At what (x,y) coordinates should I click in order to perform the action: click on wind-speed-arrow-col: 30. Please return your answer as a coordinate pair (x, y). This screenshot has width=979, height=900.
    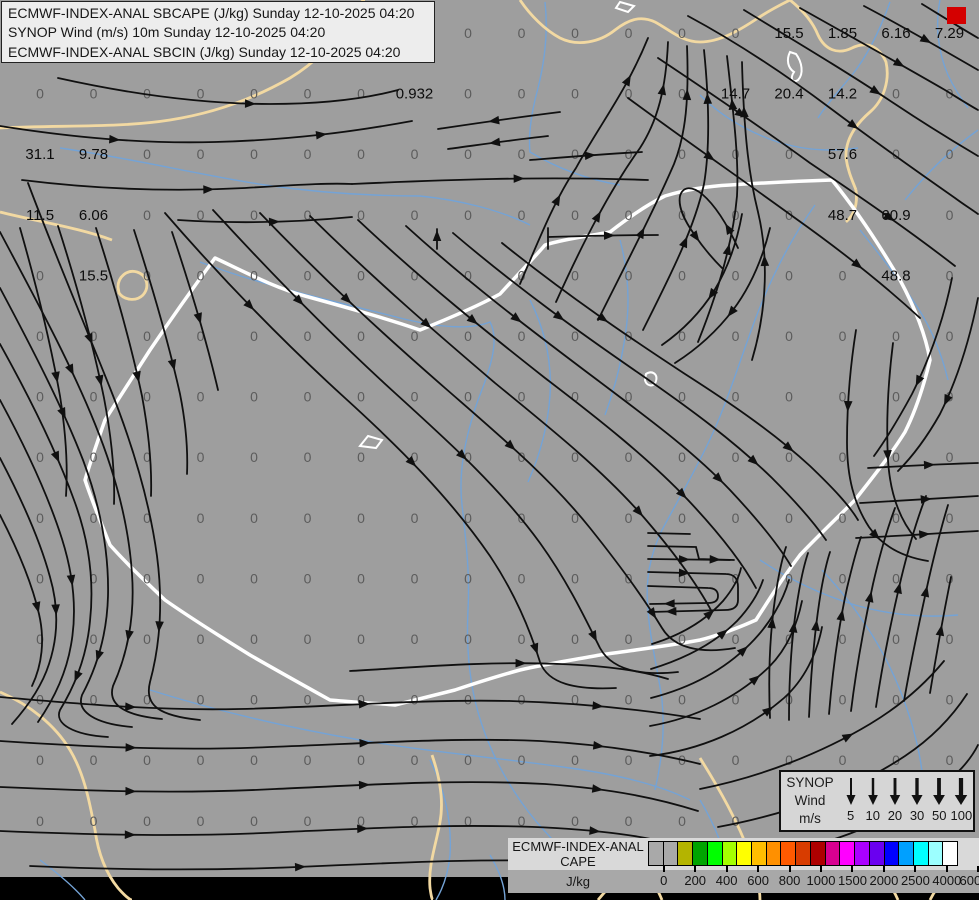
    Looking at the image, I should click on (917, 799).